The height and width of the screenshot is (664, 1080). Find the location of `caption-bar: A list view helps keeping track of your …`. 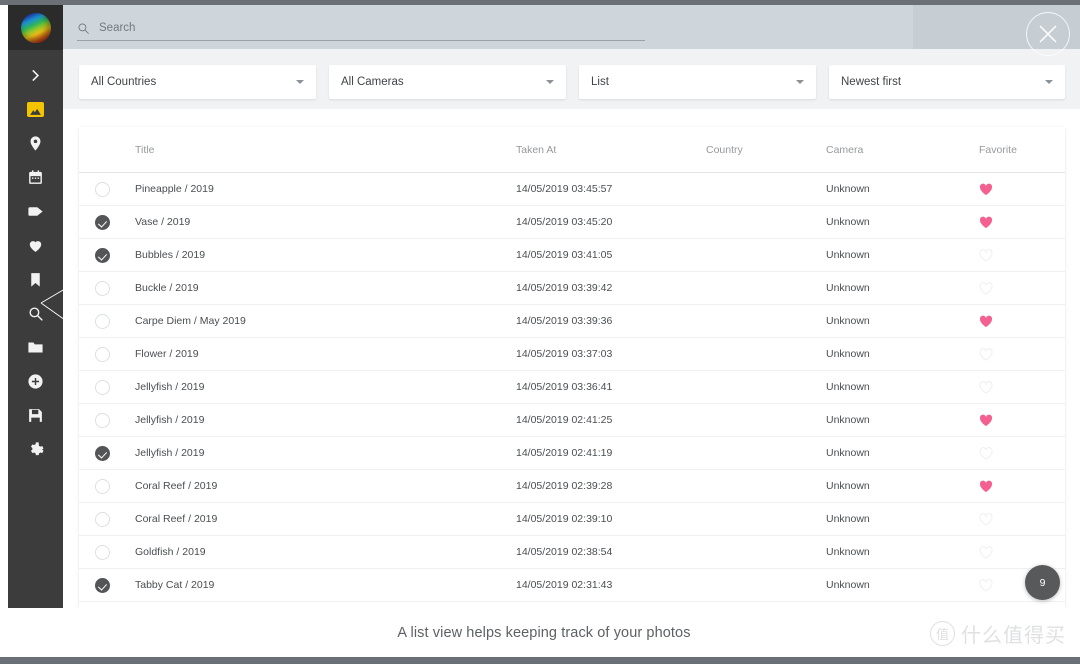

caption-bar: A list view helps keeping track of your … is located at coordinates (544, 632).